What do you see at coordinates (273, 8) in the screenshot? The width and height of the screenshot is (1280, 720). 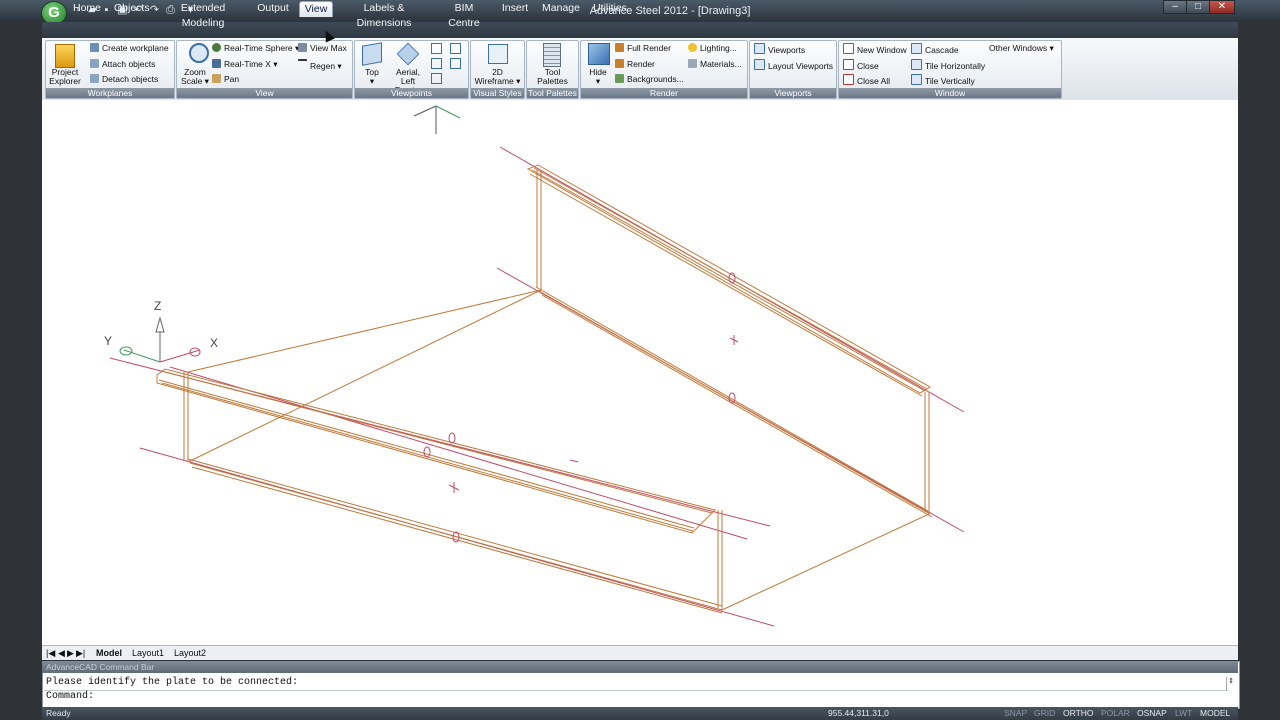 I see `tab-output: Output` at bounding box center [273, 8].